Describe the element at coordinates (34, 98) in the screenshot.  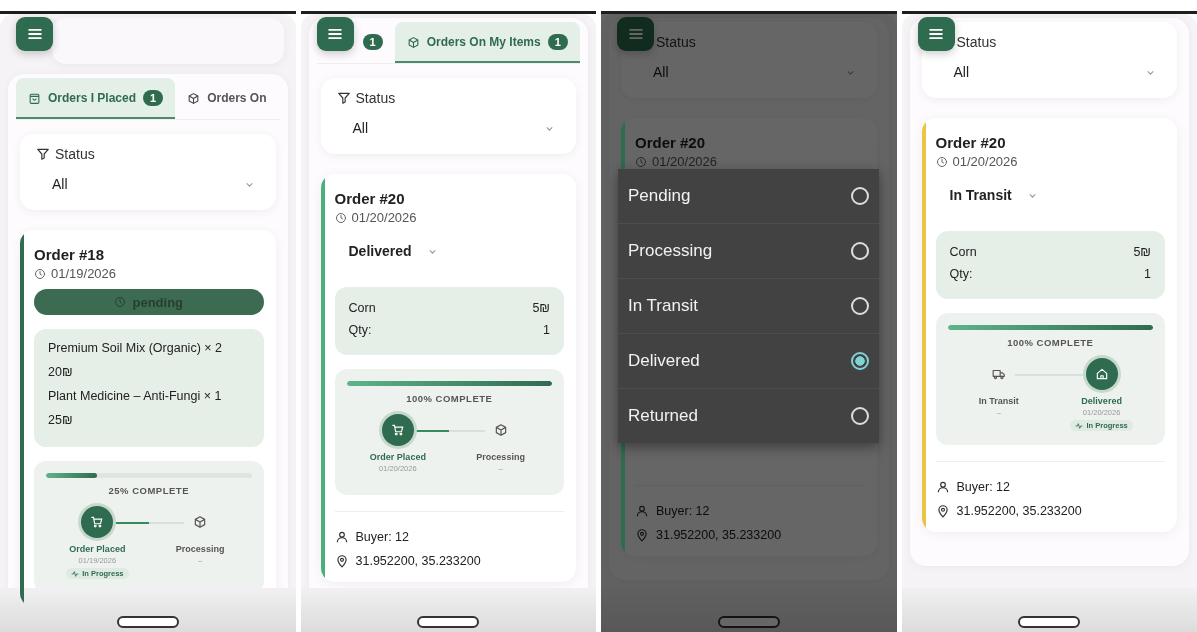
I see `bag-icon` at that location.